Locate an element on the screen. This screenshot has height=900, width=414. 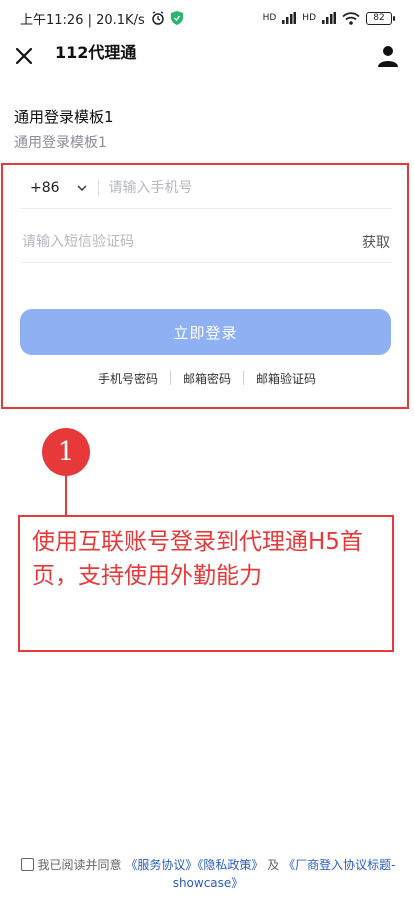
step-number-badge: 1 is located at coordinates (66, 452).